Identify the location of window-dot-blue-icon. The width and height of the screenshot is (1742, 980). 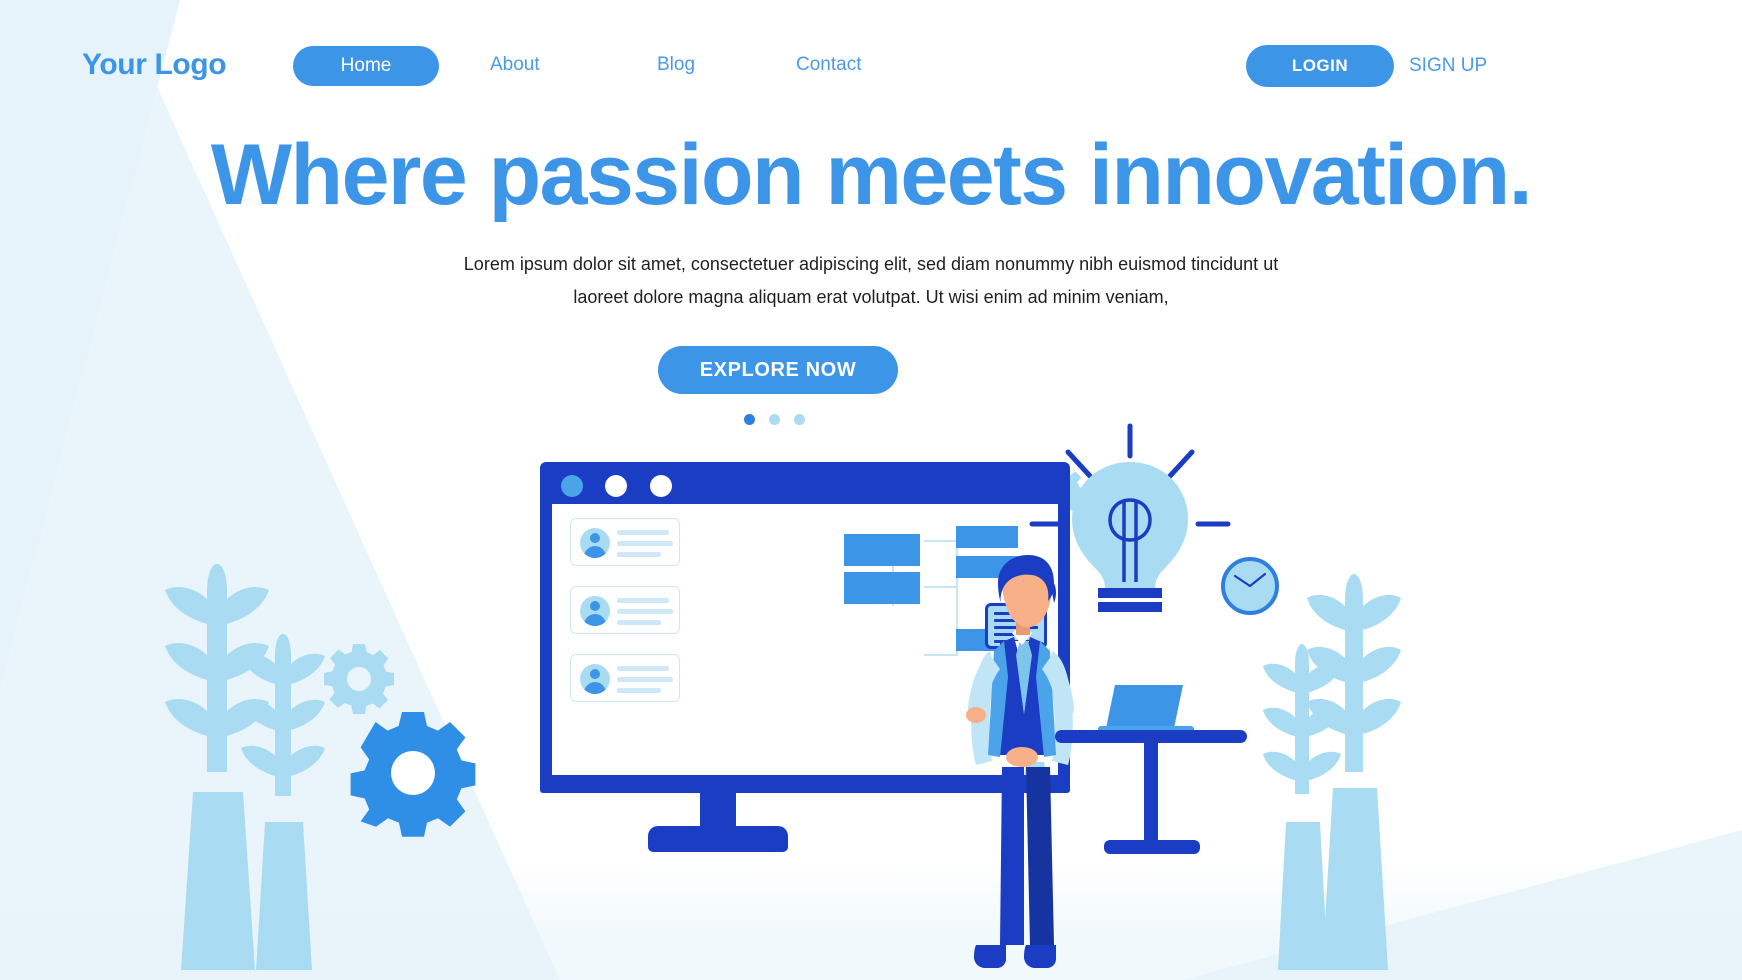
(572, 486).